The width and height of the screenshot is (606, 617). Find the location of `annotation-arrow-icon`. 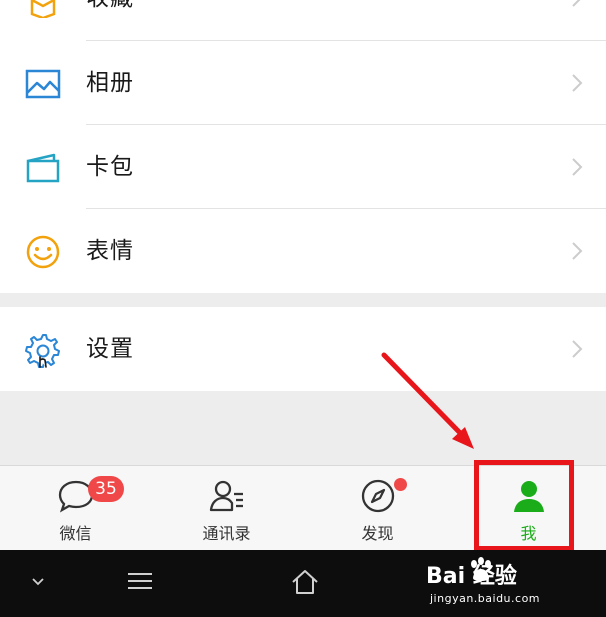

annotation-arrow-icon is located at coordinates (427, 400).